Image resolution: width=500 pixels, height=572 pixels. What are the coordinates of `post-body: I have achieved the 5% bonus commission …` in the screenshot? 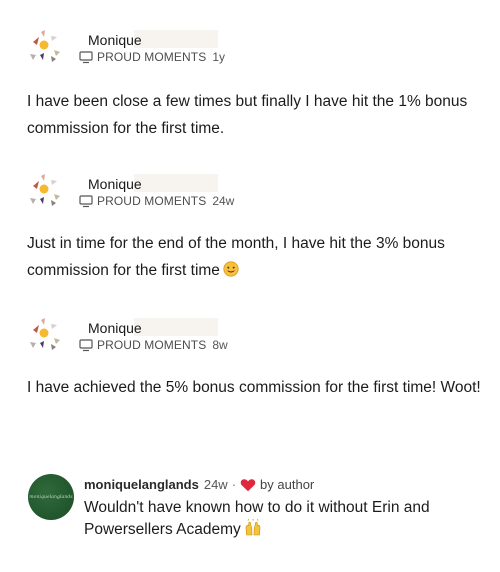 It's located at (254, 387).